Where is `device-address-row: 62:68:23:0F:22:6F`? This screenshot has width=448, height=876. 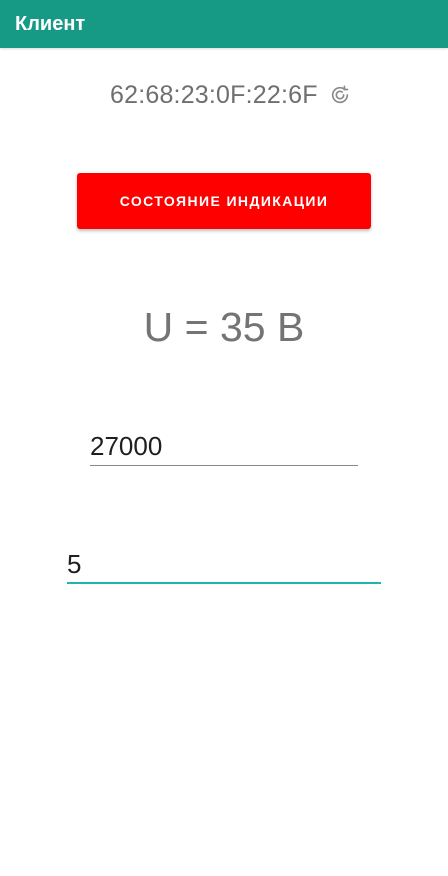
device-address-row: 62:68:23:0F:22:6F is located at coordinates (231, 95).